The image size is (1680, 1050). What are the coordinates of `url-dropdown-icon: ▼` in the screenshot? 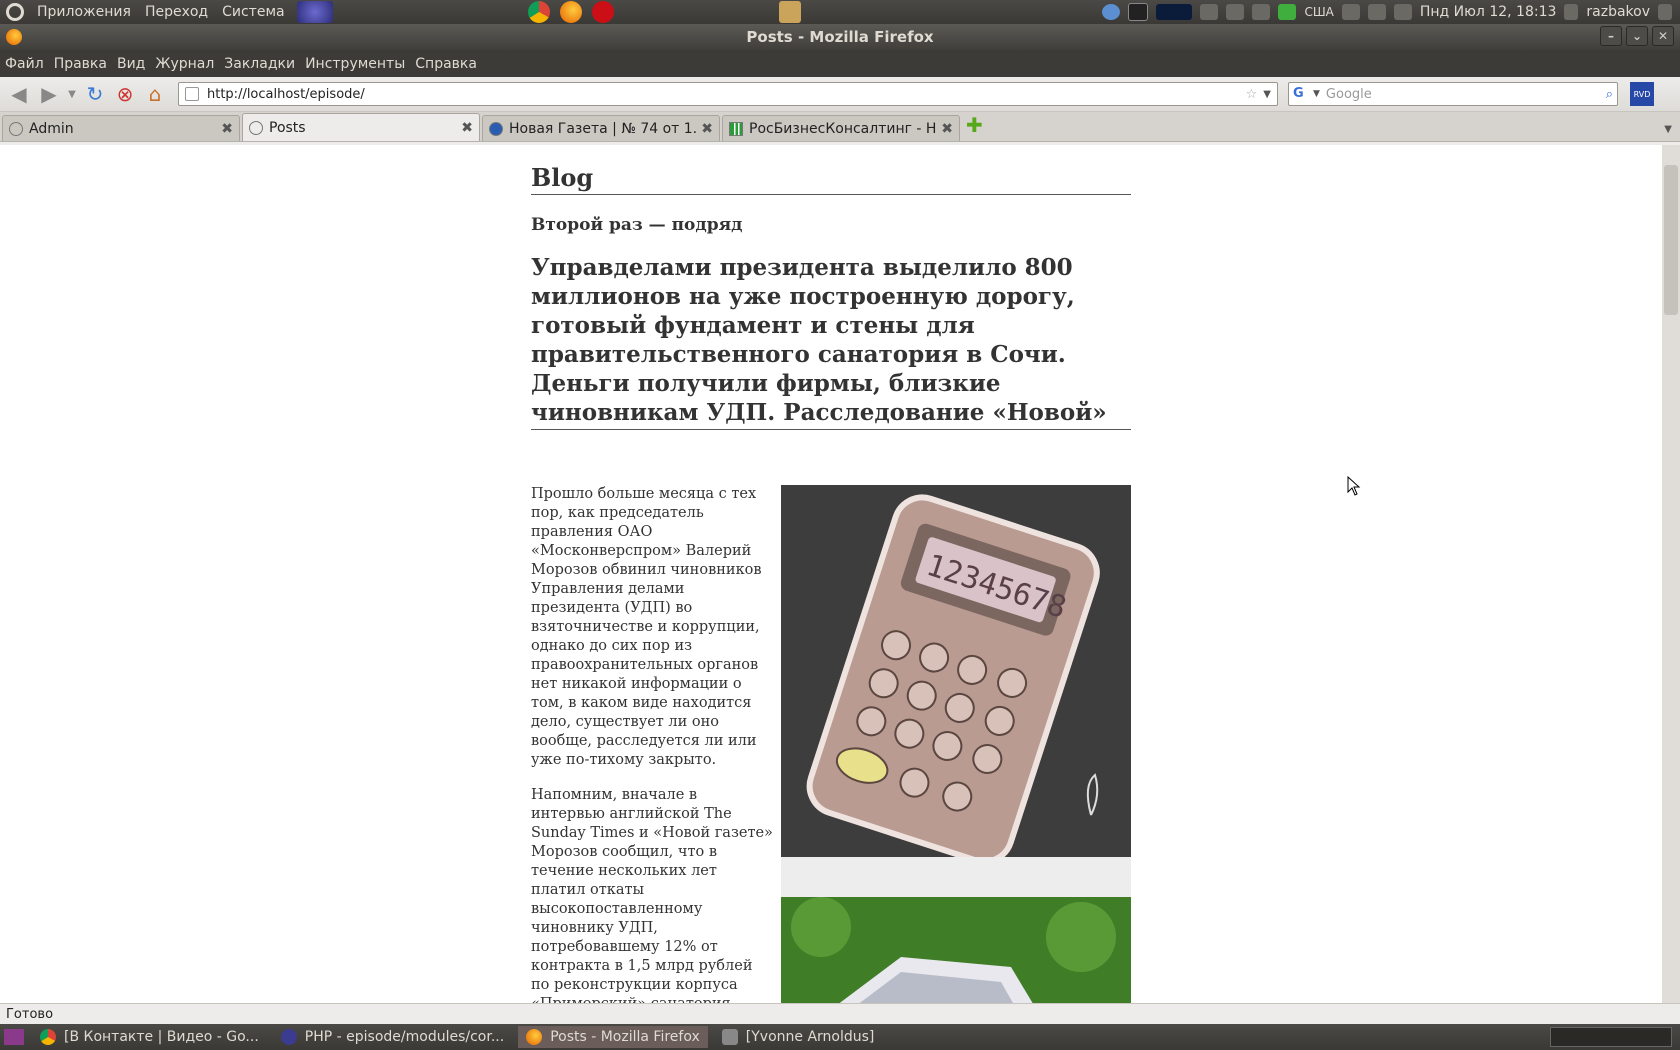 It's located at (1267, 94).